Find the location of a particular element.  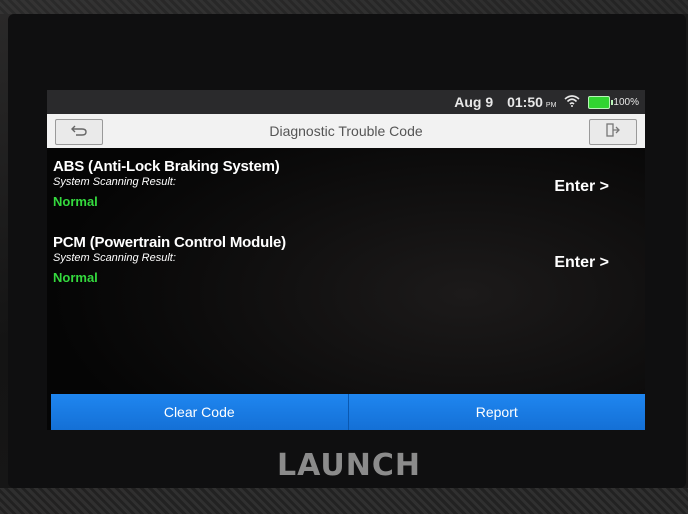

wifi-icon is located at coordinates (572, 102).